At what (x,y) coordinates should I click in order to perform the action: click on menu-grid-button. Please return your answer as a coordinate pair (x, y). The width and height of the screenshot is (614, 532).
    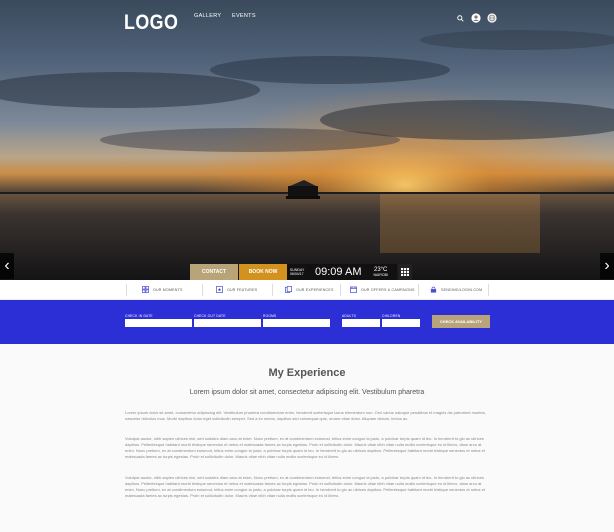
    Looking at the image, I should click on (405, 272).